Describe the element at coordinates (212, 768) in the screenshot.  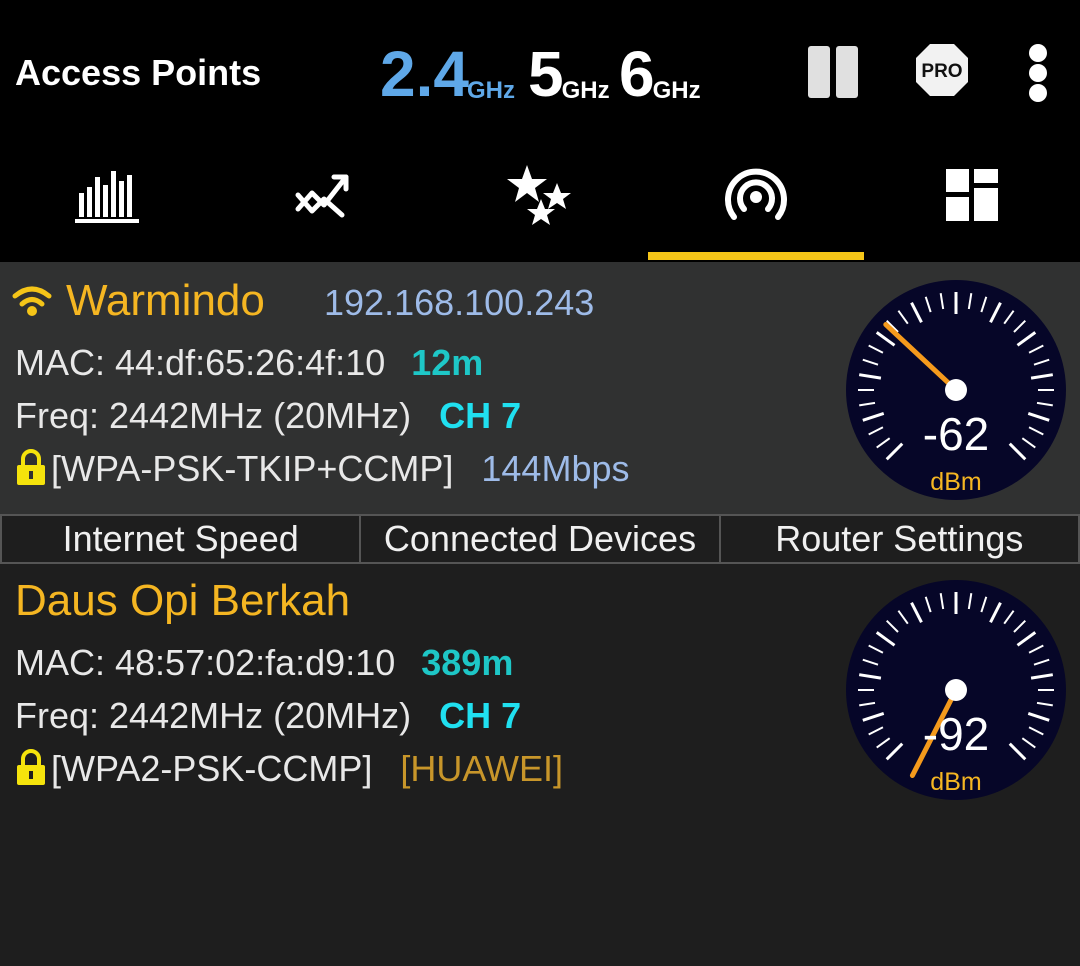
I see `security: [WPA2-PSK-CCMP]` at that location.